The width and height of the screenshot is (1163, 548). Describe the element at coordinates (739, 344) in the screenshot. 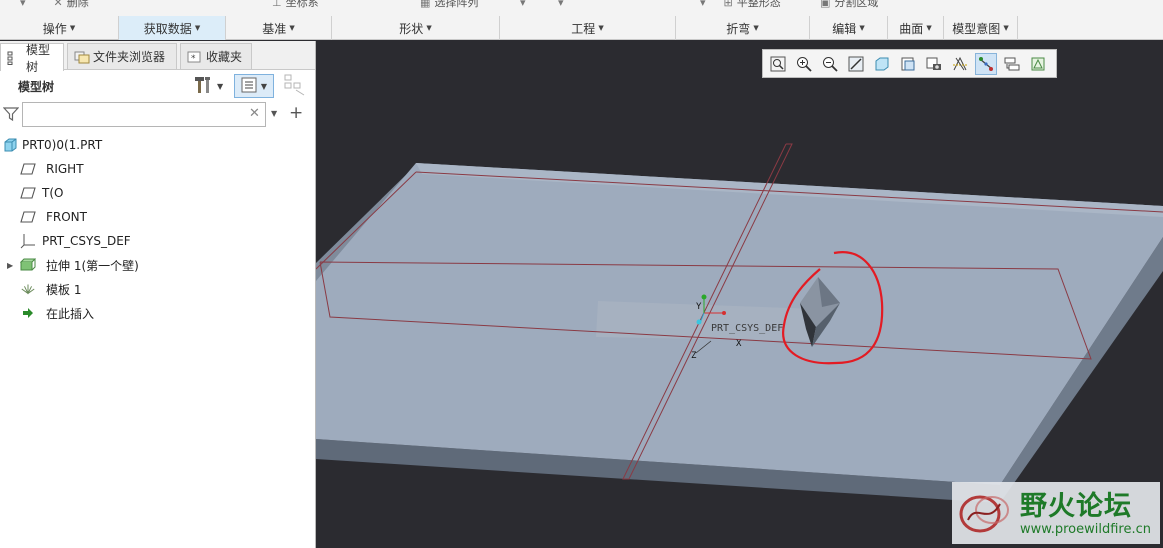

I see `axis-label-x: X` at that location.